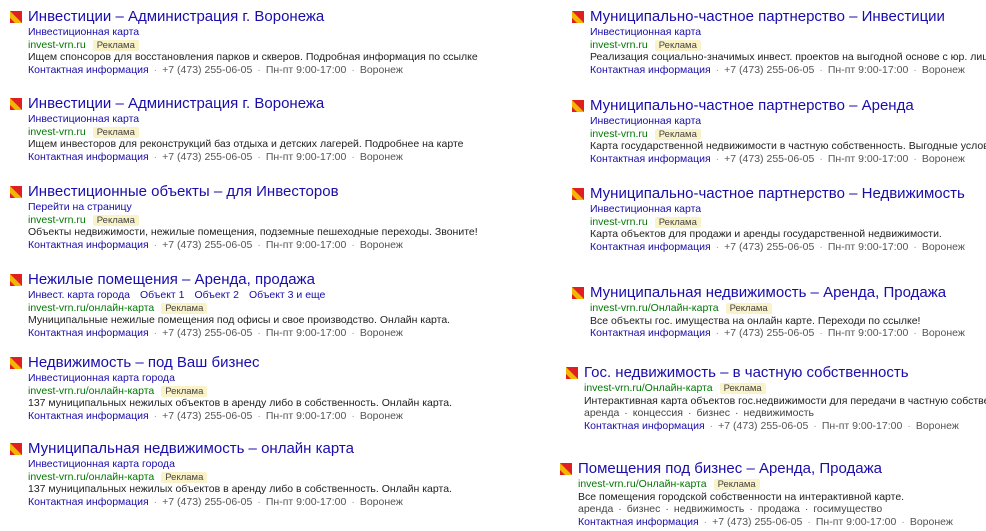 The image size is (986, 531). I want to click on ad-title-link: Помещения под бизнес – Аренда, Продажа, so click(730, 469).